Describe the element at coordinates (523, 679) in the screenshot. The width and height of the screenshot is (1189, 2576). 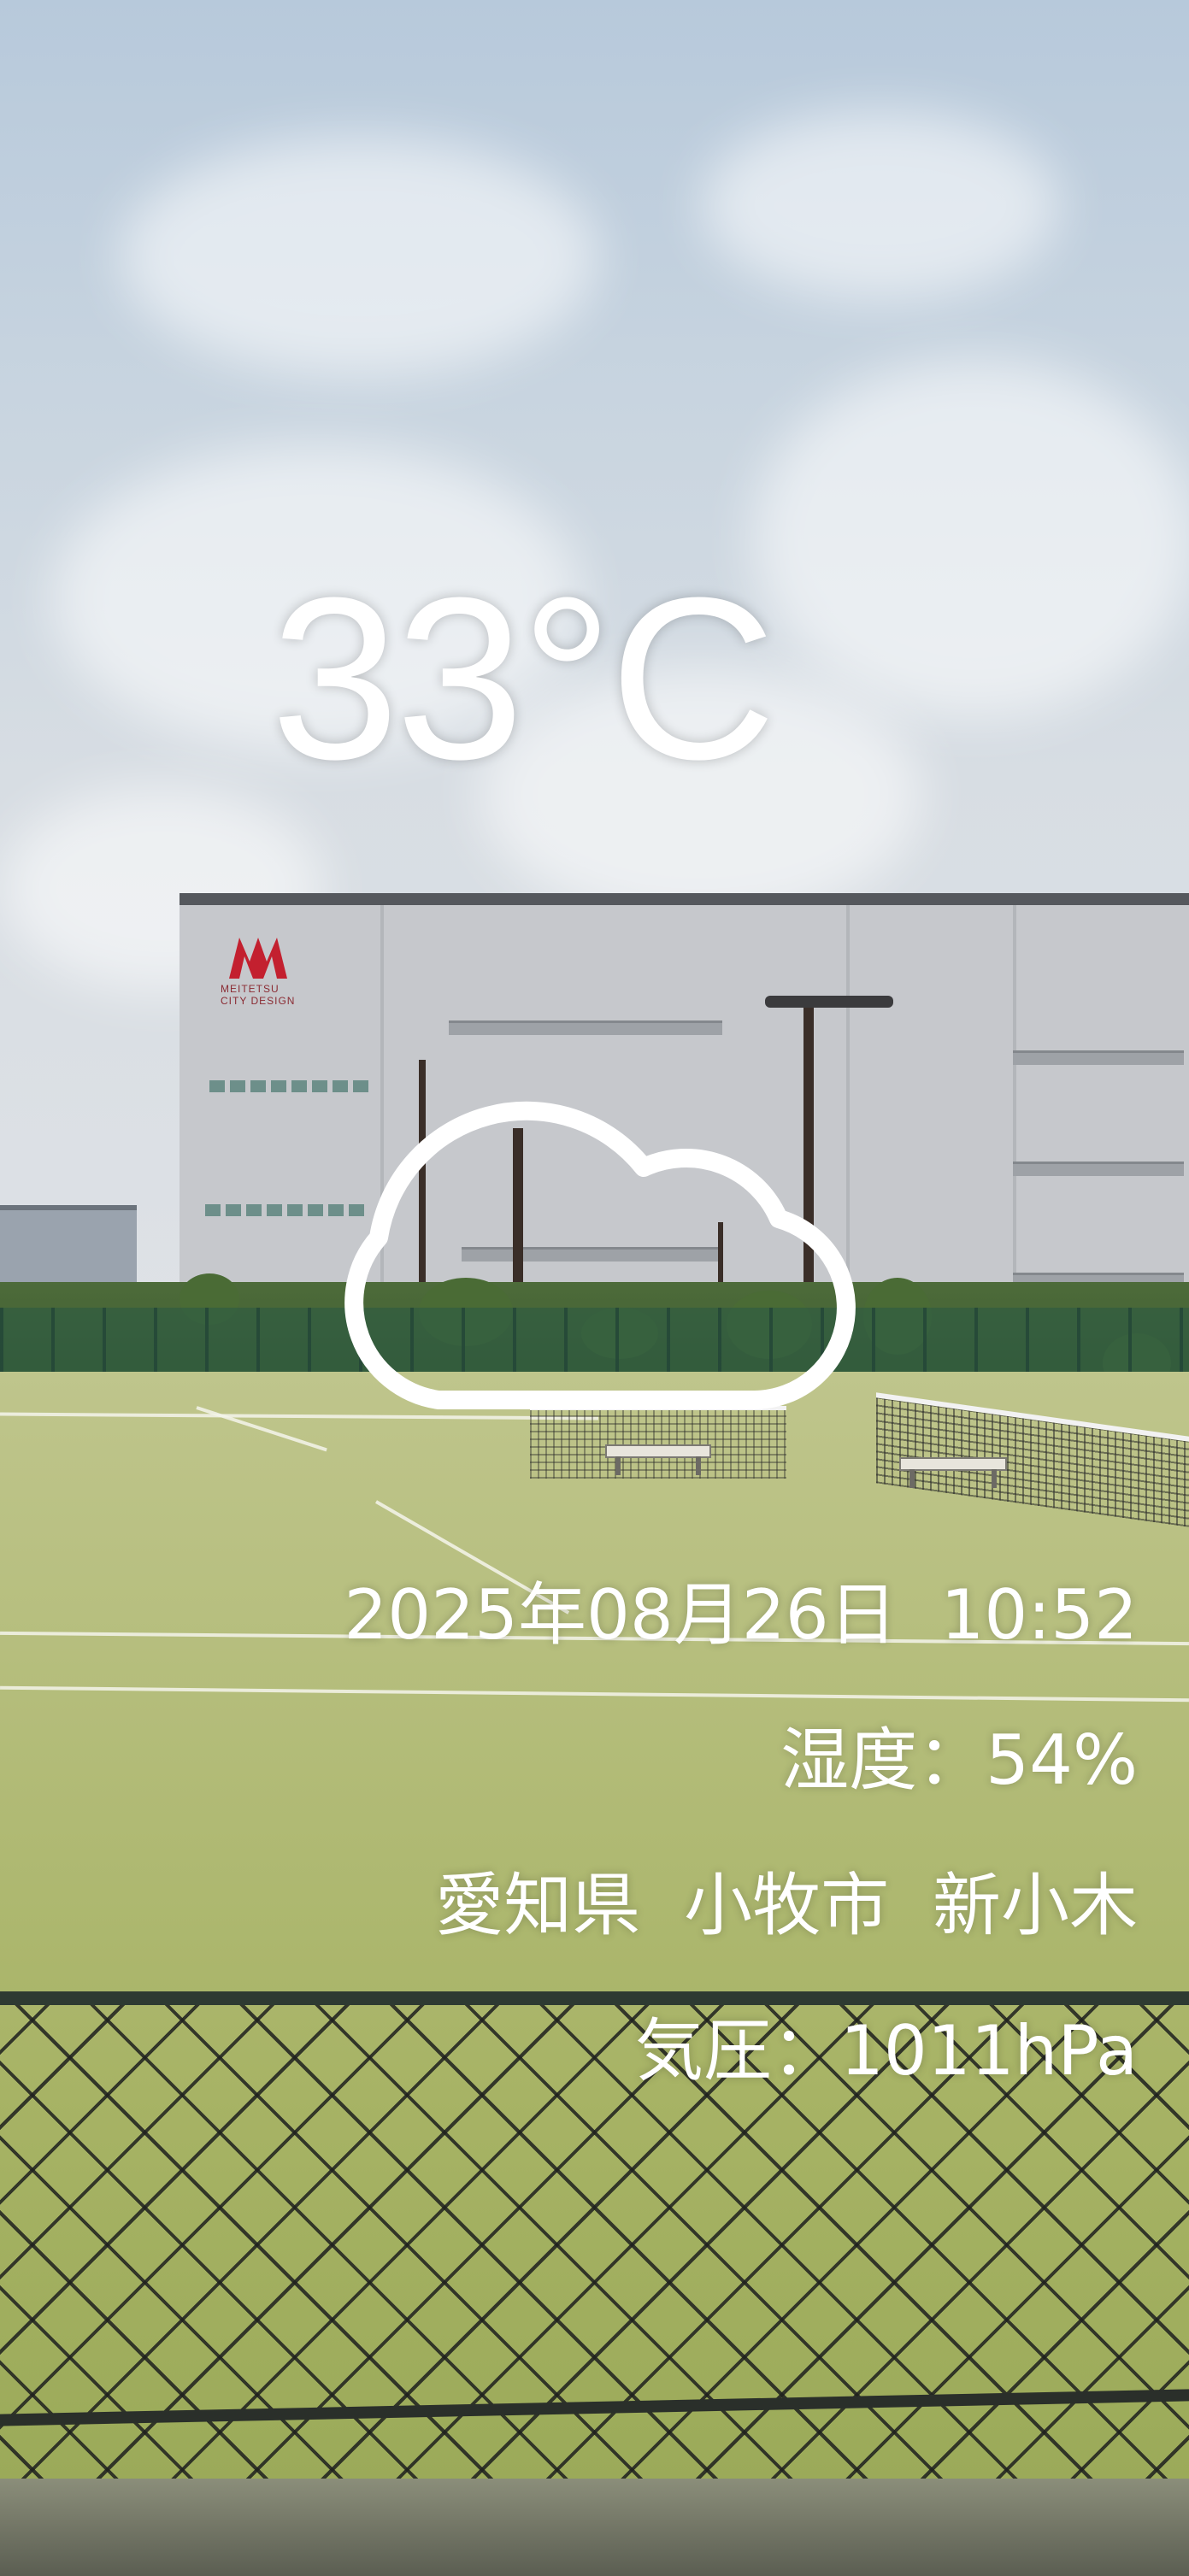
I see `temperature-readout: 33°C` at that location.